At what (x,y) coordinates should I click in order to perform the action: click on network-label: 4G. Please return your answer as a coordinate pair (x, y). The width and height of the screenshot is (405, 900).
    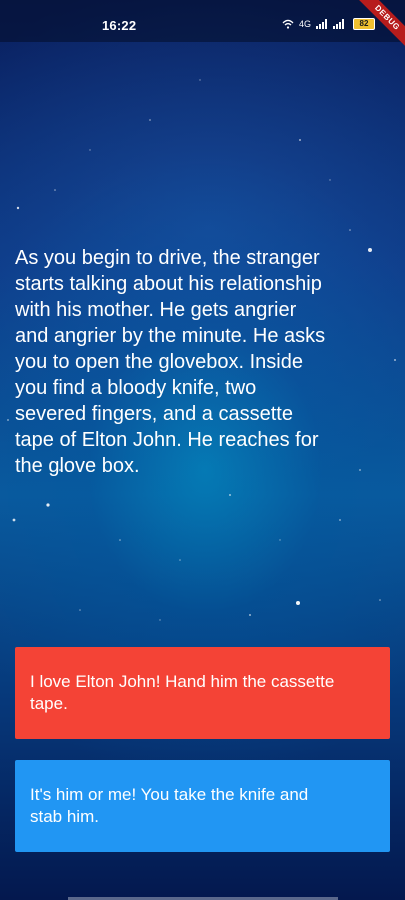
    Looking at the image, I should click on (304, 24).